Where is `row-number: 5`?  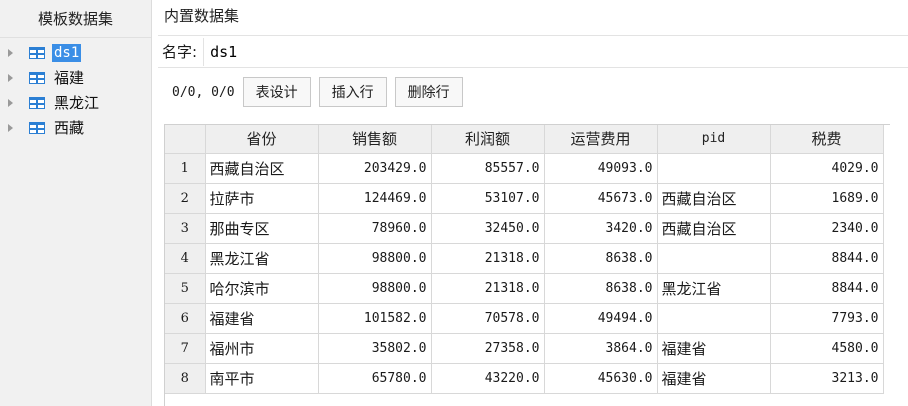 row-number: 5 is located at coordinates (185, 288).